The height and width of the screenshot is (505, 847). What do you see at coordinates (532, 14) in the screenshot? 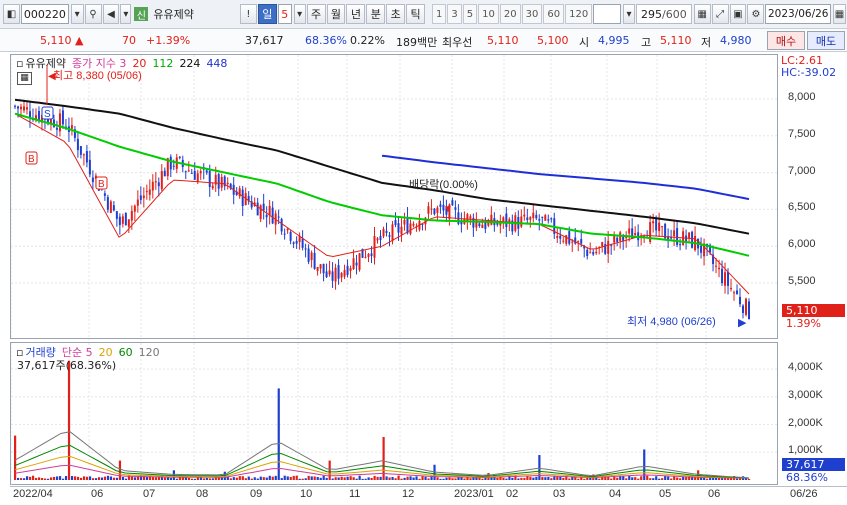
I see `minute-30-button: 30` at bounding box center [532, 14].